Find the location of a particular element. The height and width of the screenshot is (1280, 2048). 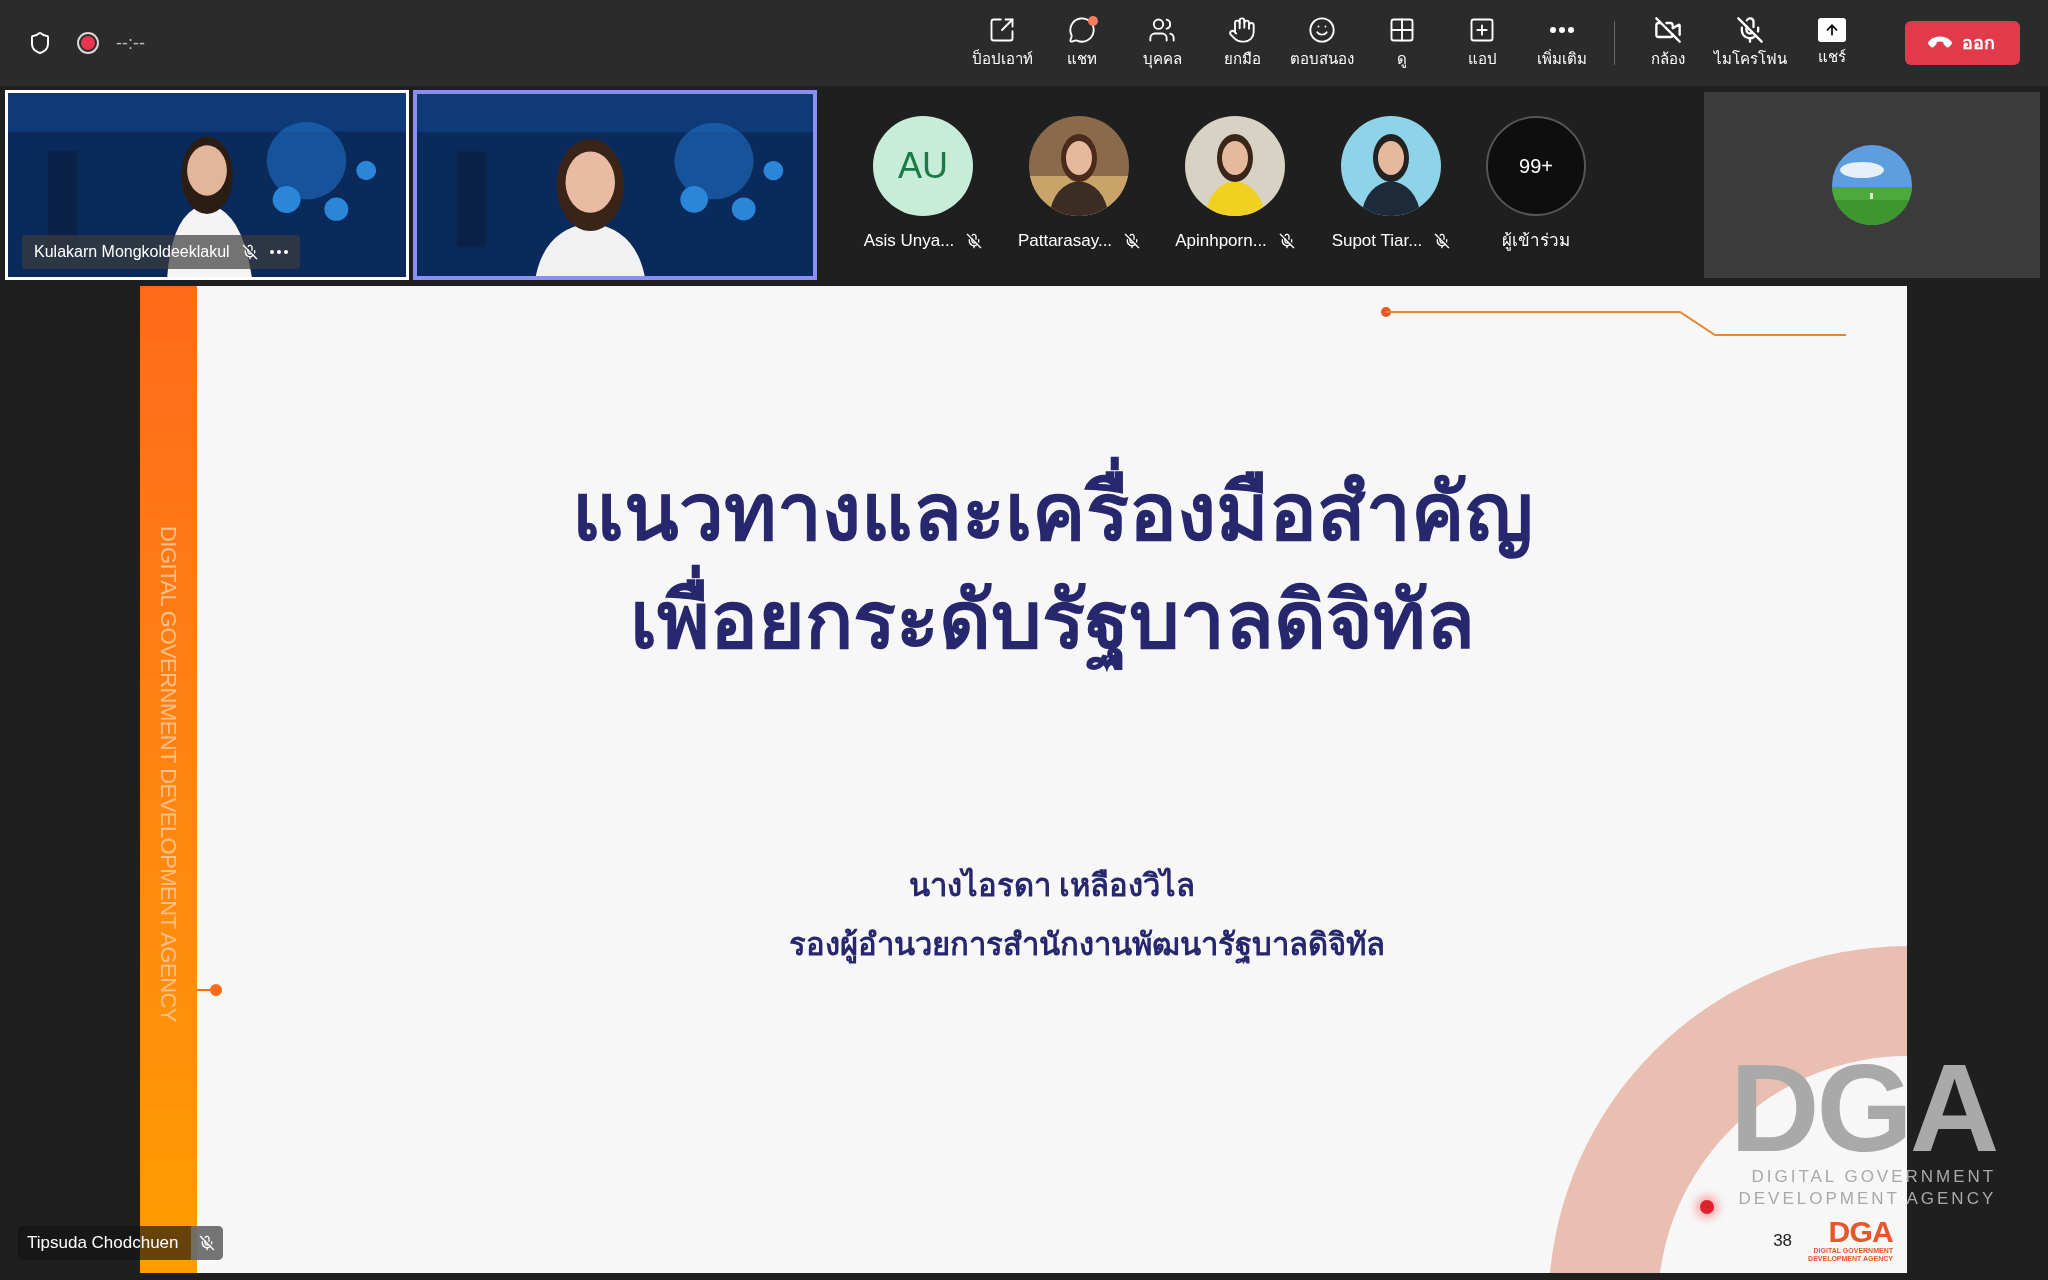

record-icon is located at coordinates (88, 43).